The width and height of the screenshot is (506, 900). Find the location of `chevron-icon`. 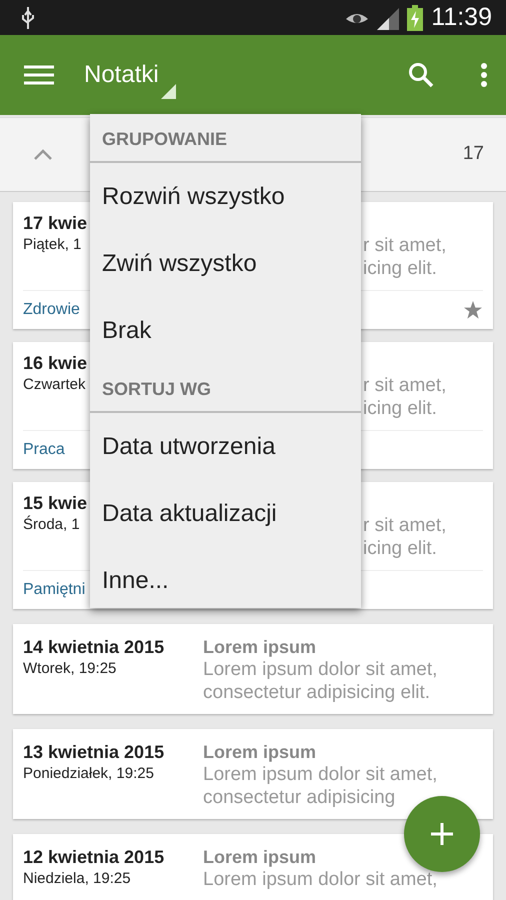

chevron-icon is located at coordinates (43, 154).